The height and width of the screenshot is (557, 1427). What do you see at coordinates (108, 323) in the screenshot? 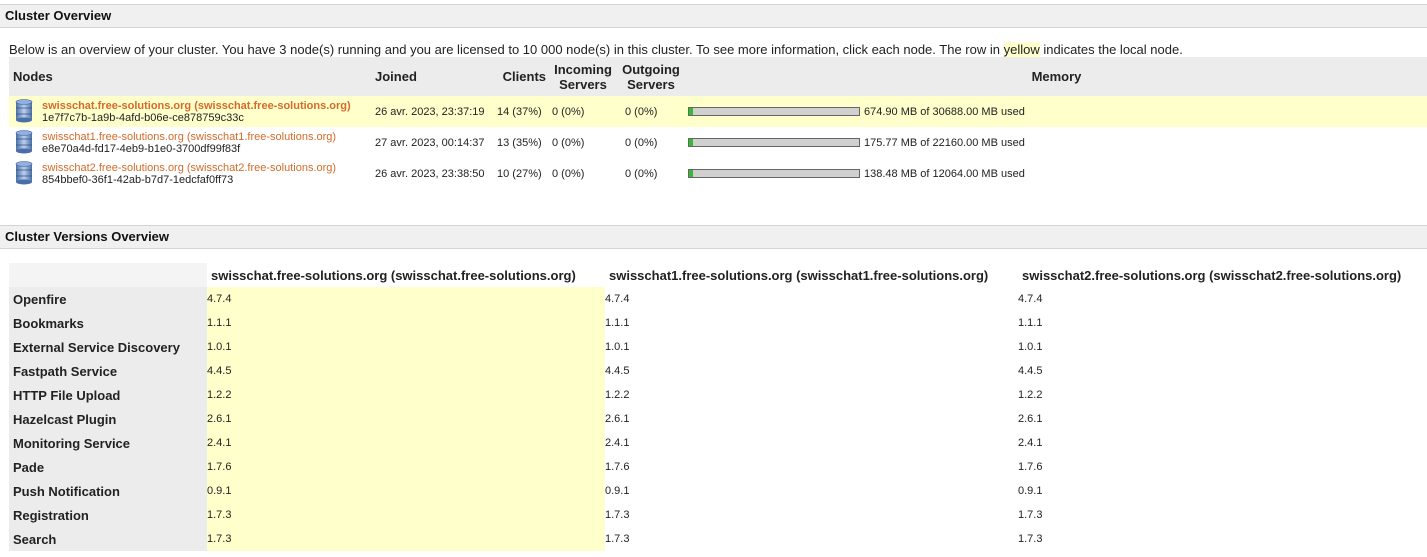
I see `plugin-name: Bookmarks` at bounding box center [108, 323].